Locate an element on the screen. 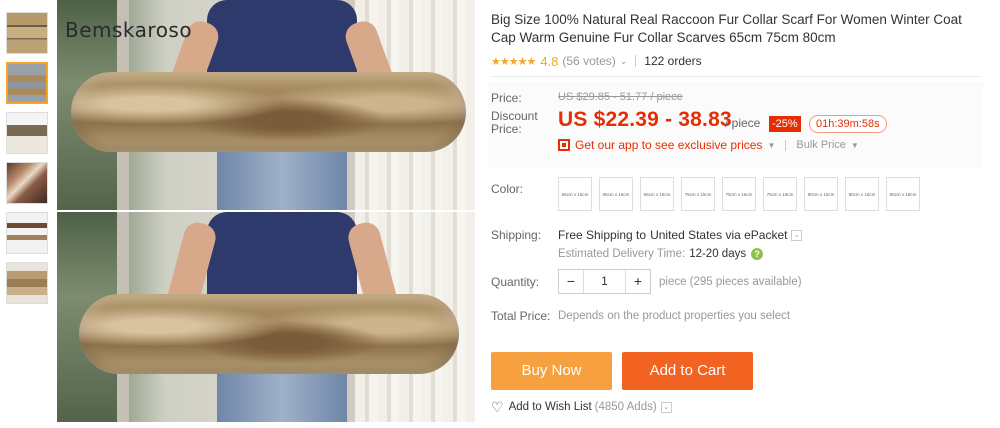 The height and width of the screenshot is (428, 1000). discount-label-2: Price: is located at coordinates (506, 129).